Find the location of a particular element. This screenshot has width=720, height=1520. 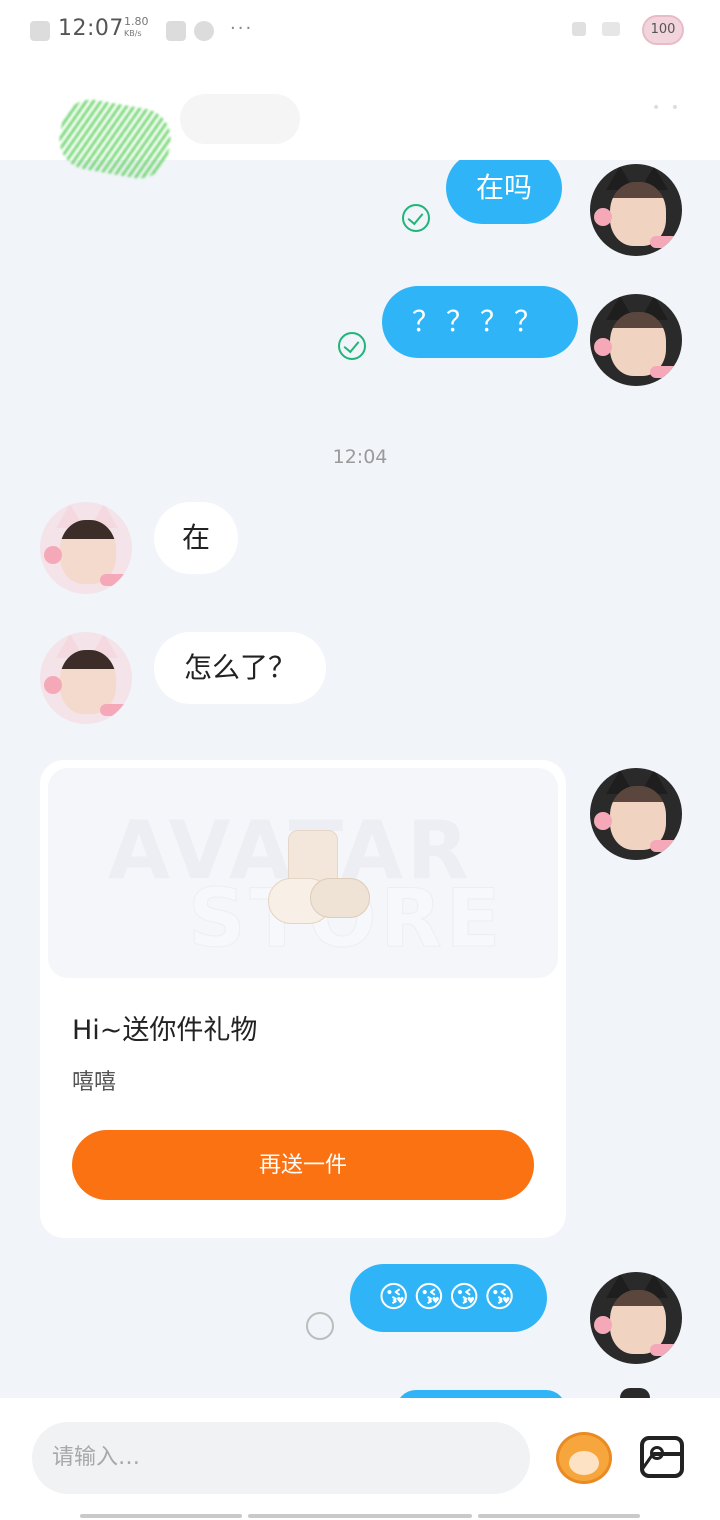

network-speed: 1.80 KB/s is located at coordinates (136, 28).